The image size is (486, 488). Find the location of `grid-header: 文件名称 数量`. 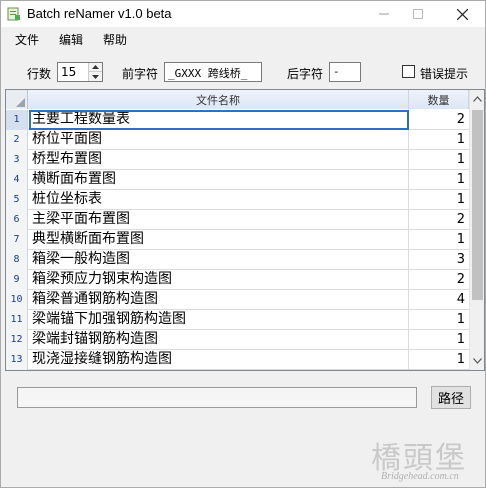

grid-header: 文件名称 数量 is located at coordinates (245, 99).